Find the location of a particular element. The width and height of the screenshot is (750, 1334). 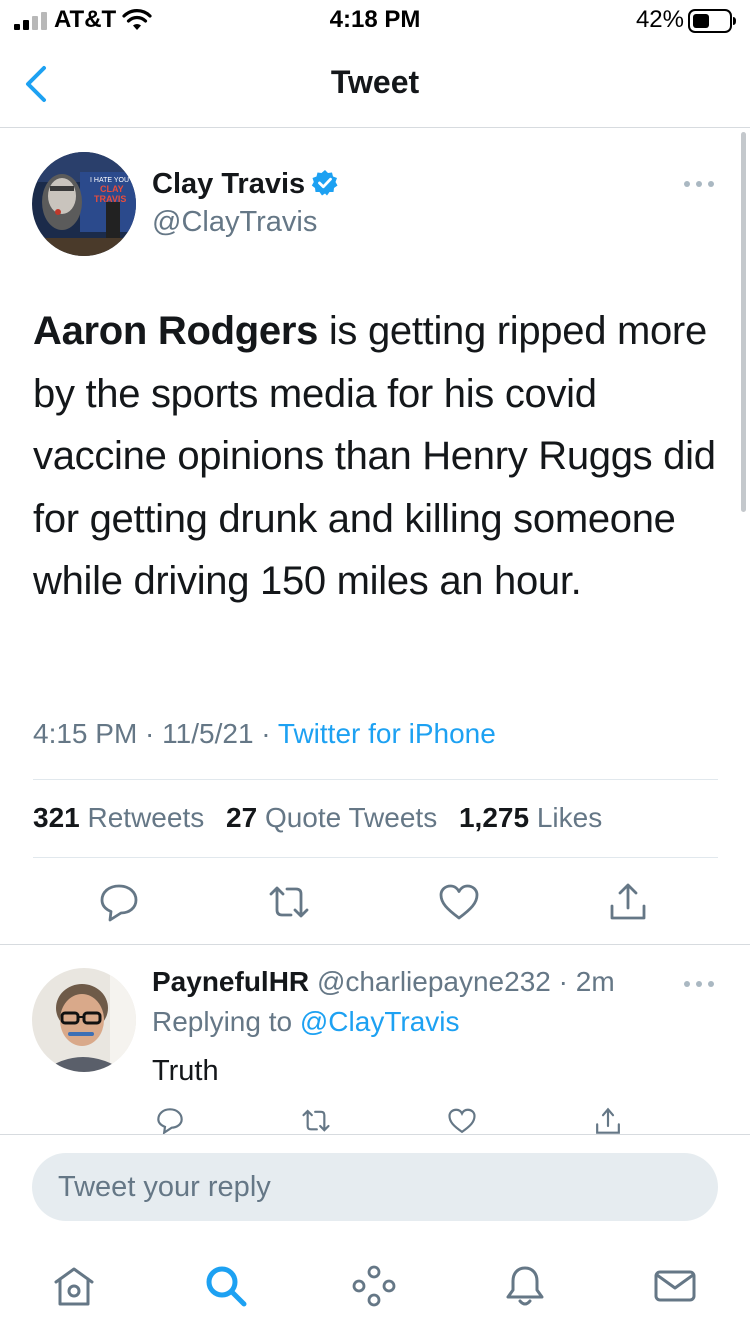

battery-icon is located at coordinates (712, 21).